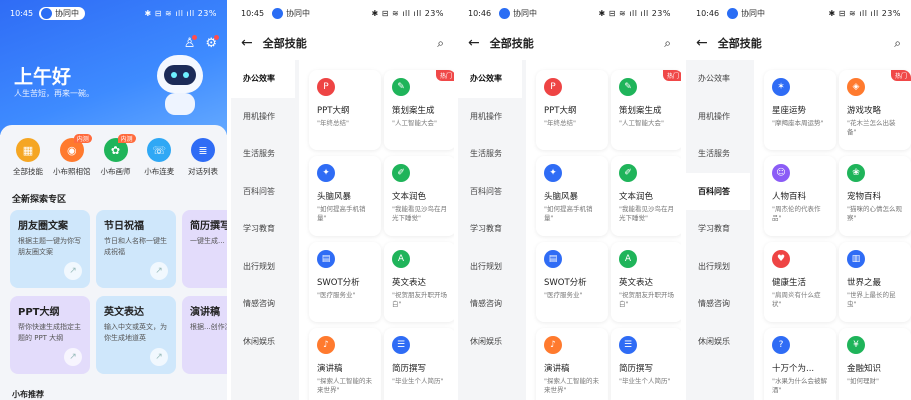  Describe the element at coordinates (47, 13) in the screenshot. I see `collab-icon` at that location.